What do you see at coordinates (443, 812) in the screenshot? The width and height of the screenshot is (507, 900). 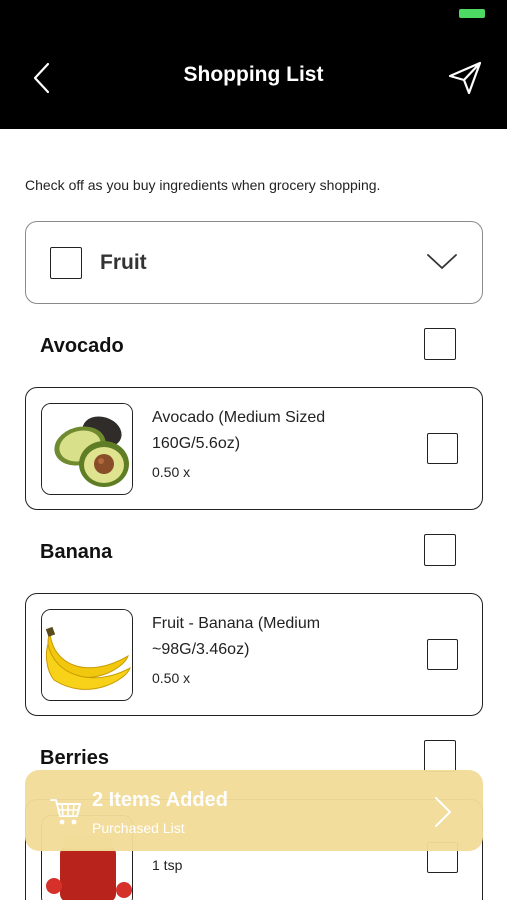 I see `chevron-right-icon` at bounding box center [443, 812].